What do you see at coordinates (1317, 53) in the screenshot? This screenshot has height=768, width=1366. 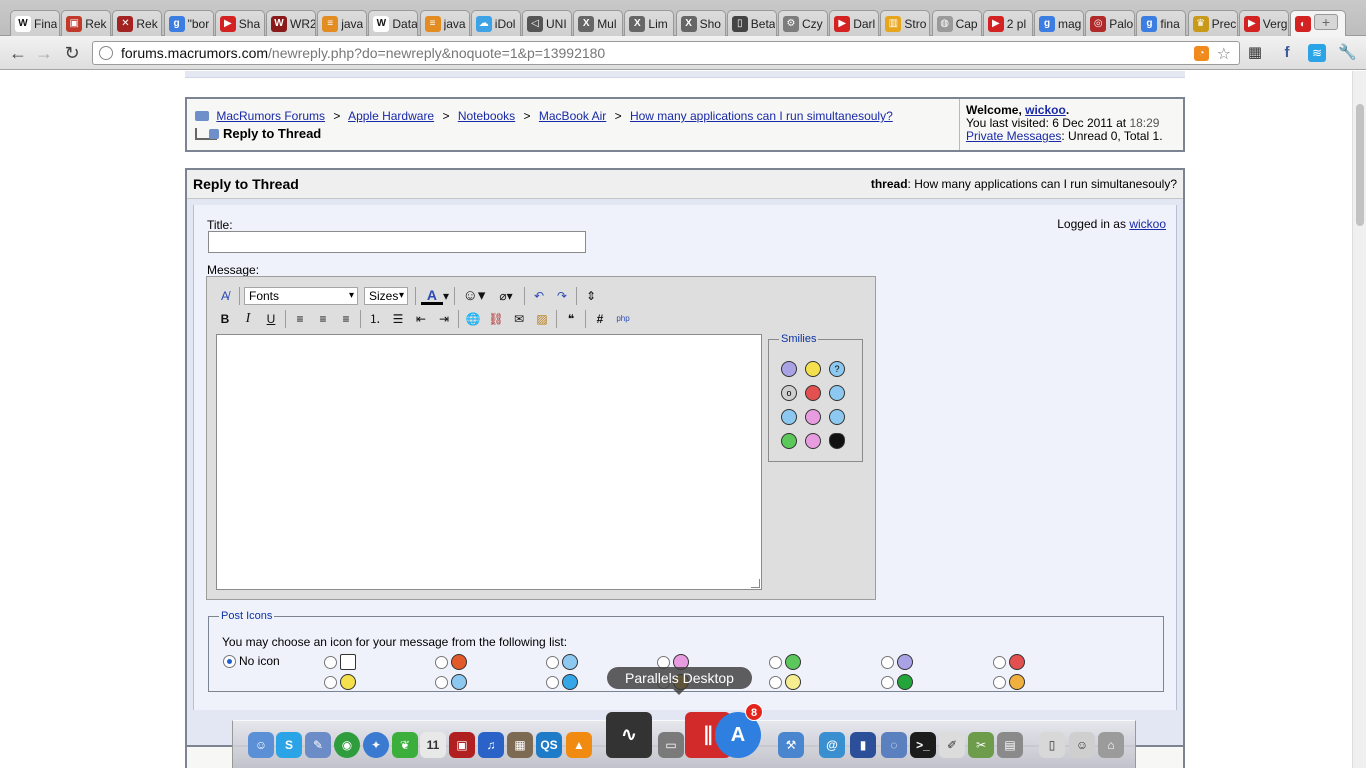 I see `extension-icon: ≋` at bounding box center [1317, 53].